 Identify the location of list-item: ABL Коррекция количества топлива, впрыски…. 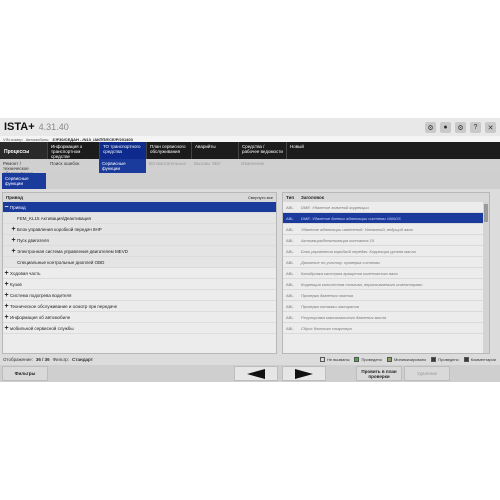
(386, 284).